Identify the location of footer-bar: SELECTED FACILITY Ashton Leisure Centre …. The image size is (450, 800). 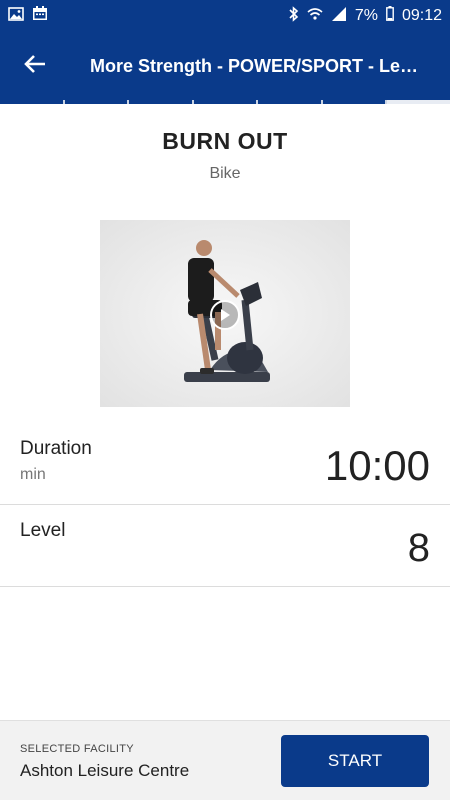
(225, 760).